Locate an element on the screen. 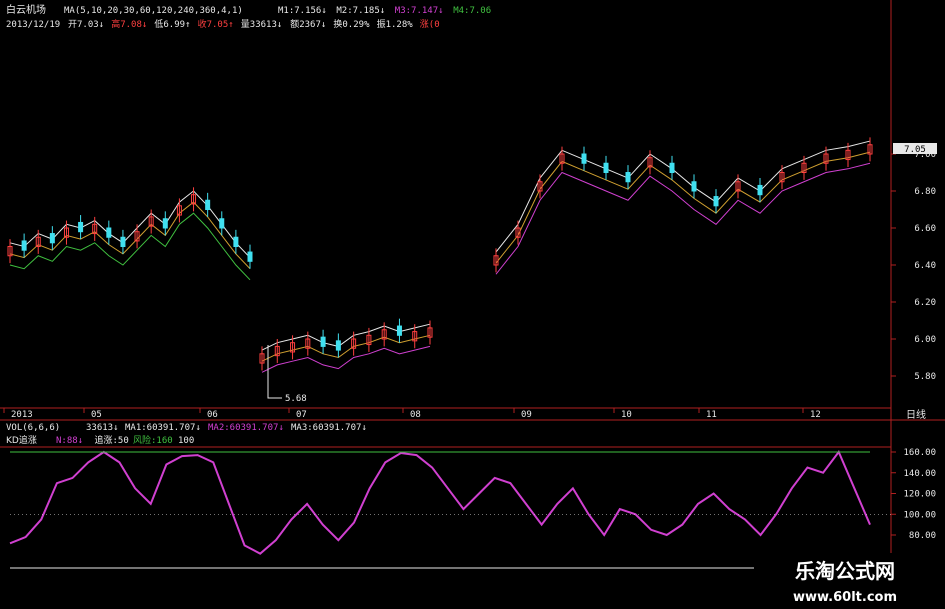 This screenshot has width=945, height=609. quote-item: 低6.99↑ is located at coordinates (172, 24).